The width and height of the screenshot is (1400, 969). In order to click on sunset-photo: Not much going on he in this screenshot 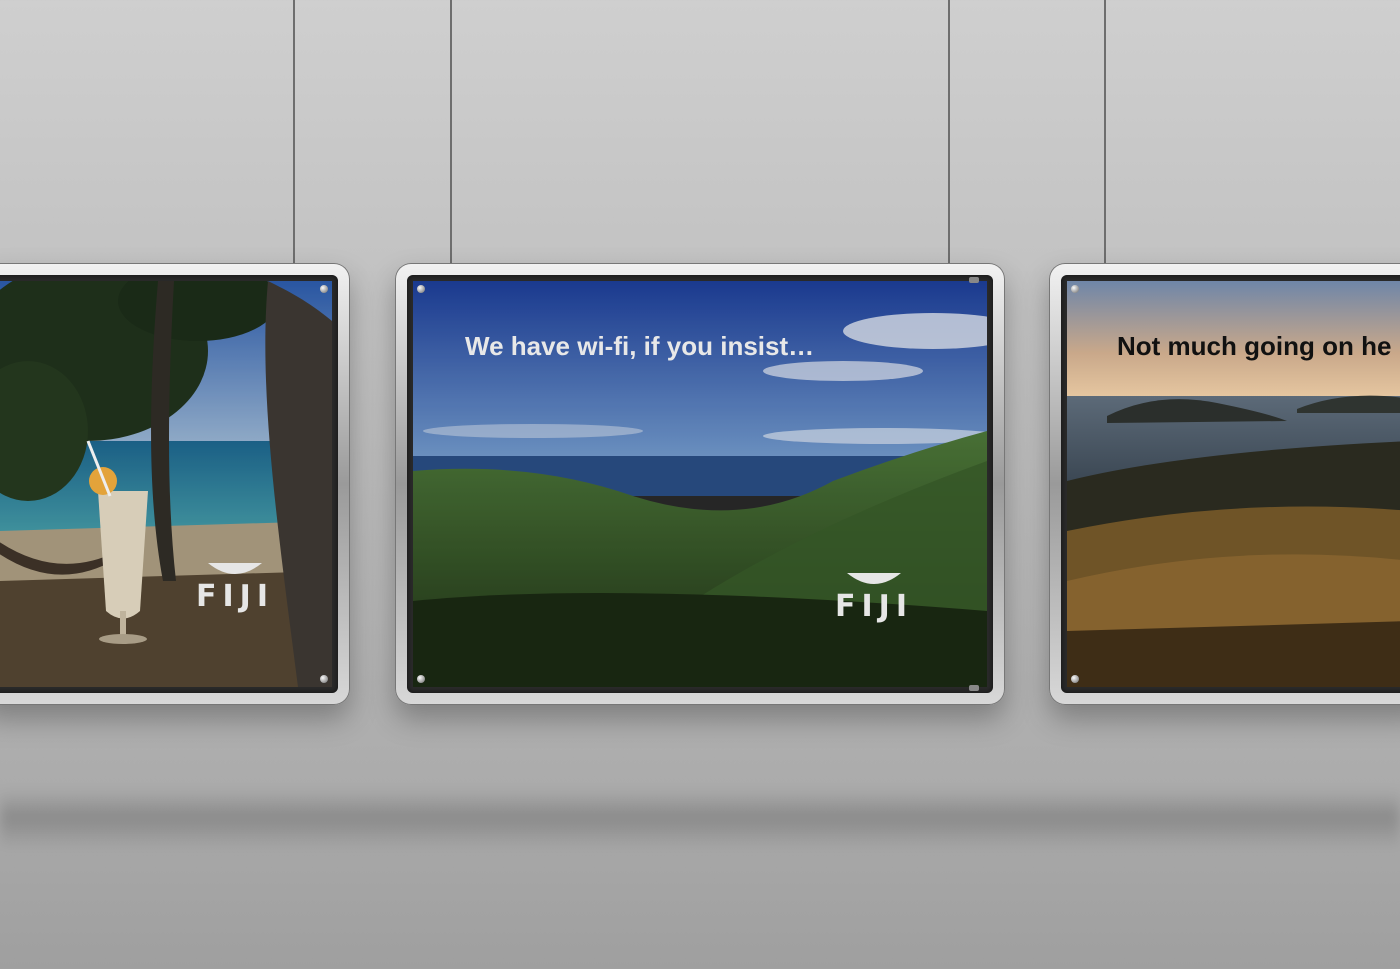, I will do `click(1233, 484)`.